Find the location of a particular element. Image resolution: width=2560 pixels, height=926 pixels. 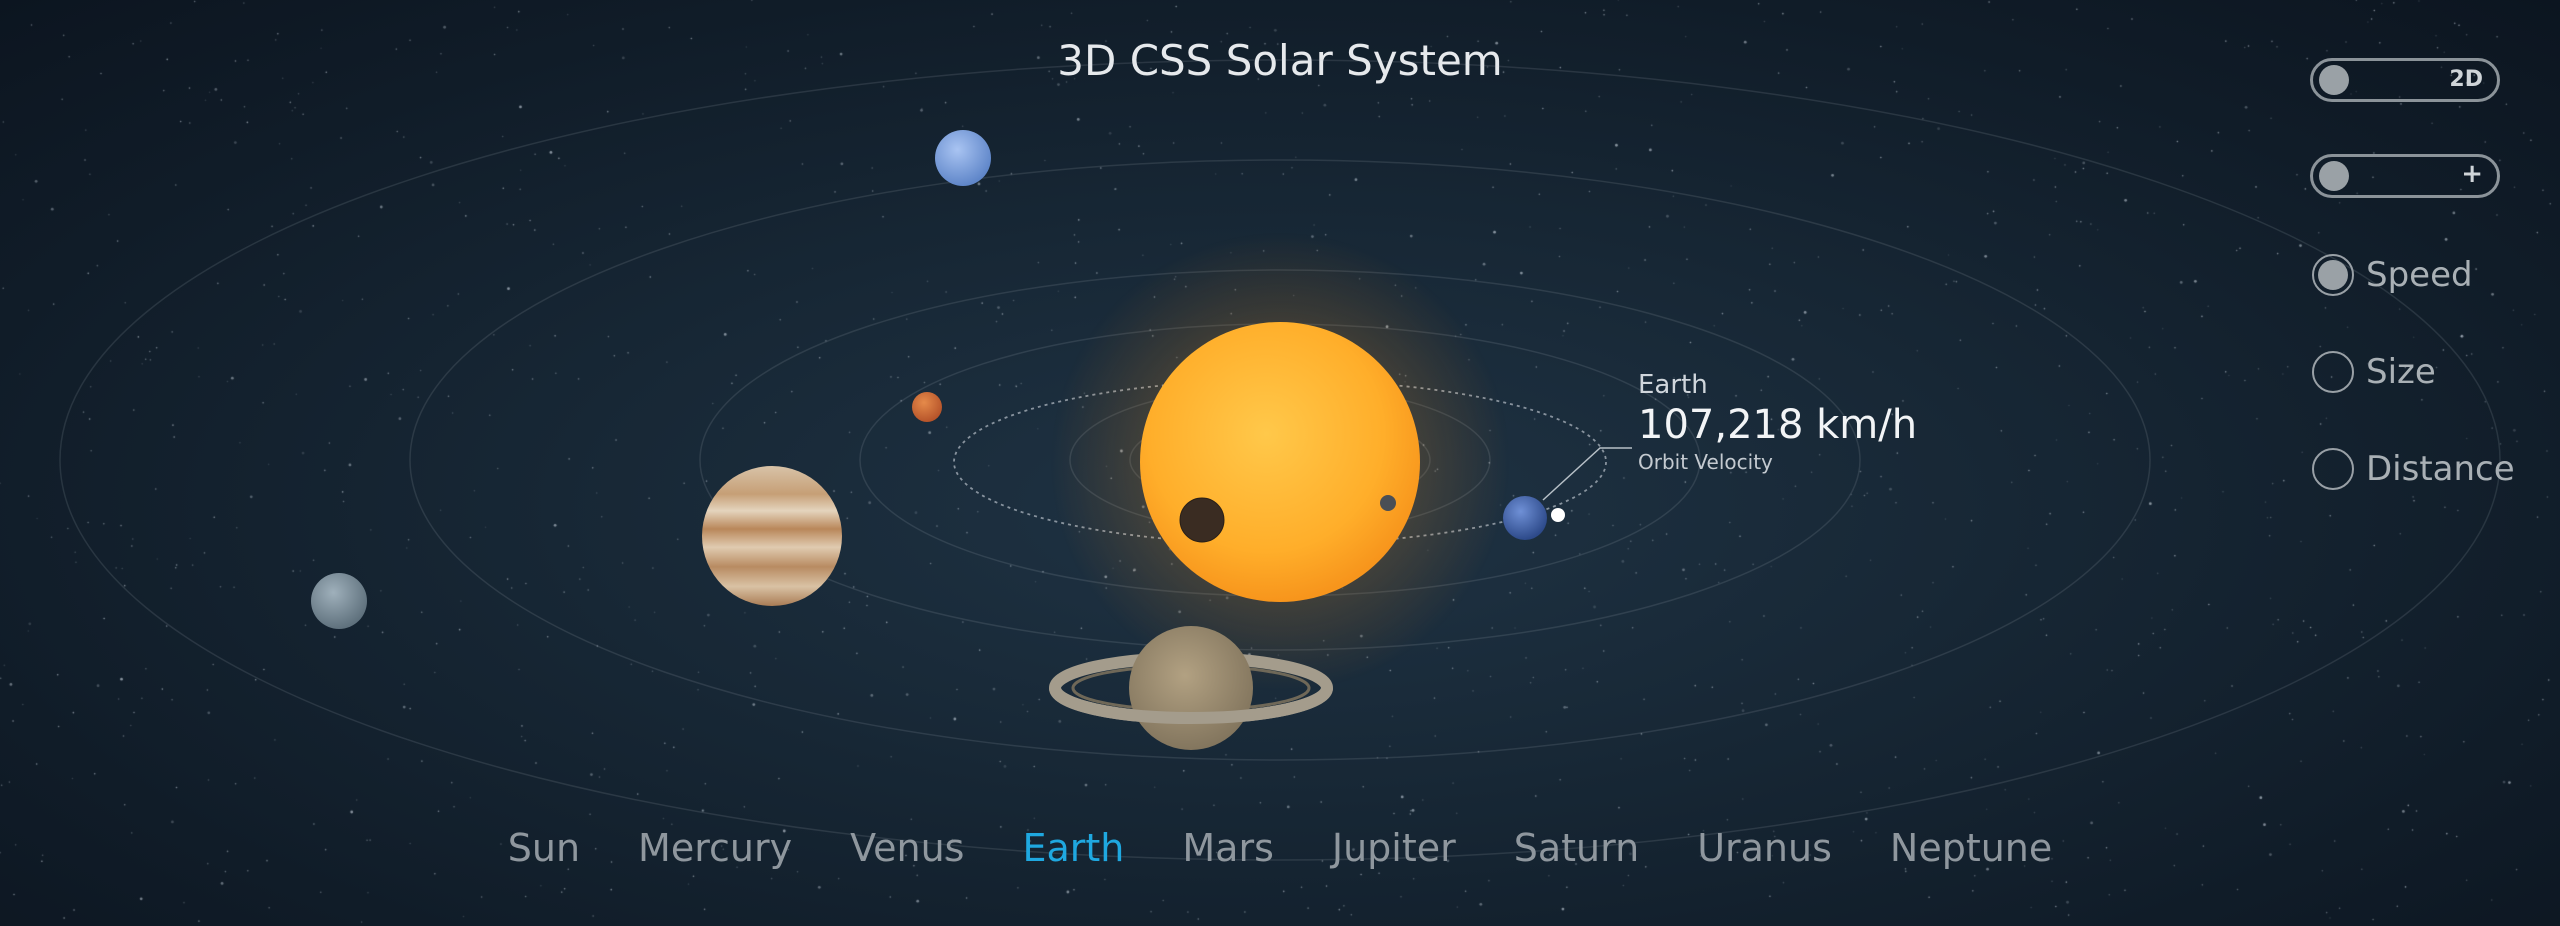

nav-item-neptune: Neptune is located at coordinates (1971, 848).